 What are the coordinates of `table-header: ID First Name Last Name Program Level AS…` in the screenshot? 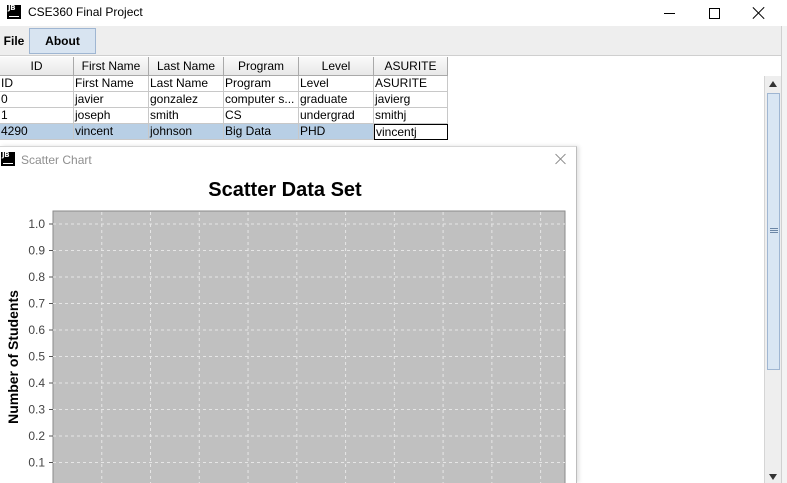 It's located at (224, 66).